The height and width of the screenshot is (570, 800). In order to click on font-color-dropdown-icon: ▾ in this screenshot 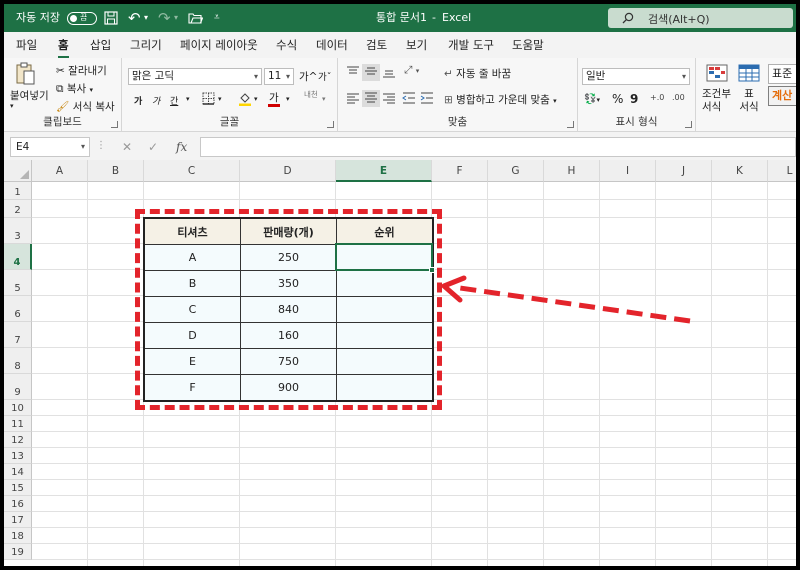, I will do `click(288, 99)`.